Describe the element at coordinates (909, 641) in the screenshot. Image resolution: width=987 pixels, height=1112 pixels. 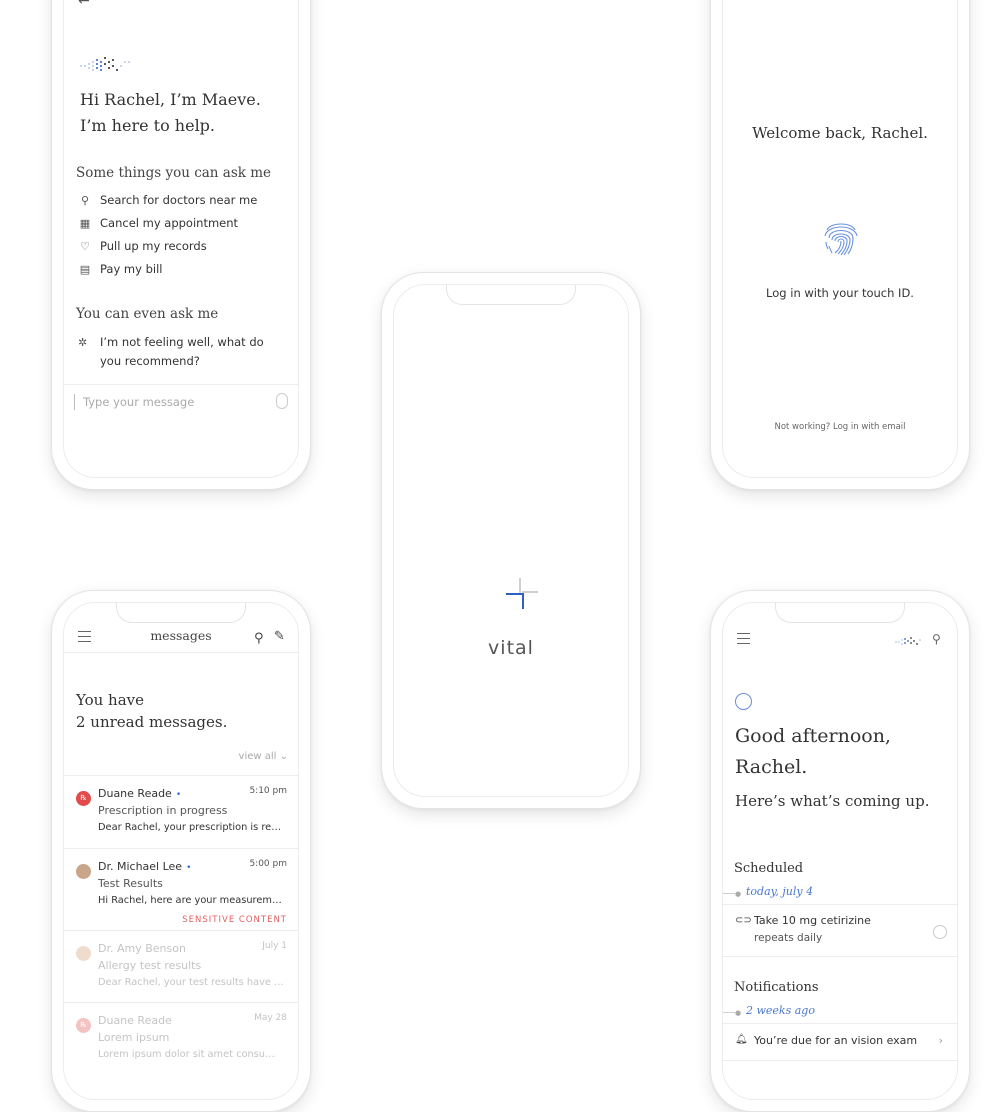
I see `maeve-assistant-icon` at that location.